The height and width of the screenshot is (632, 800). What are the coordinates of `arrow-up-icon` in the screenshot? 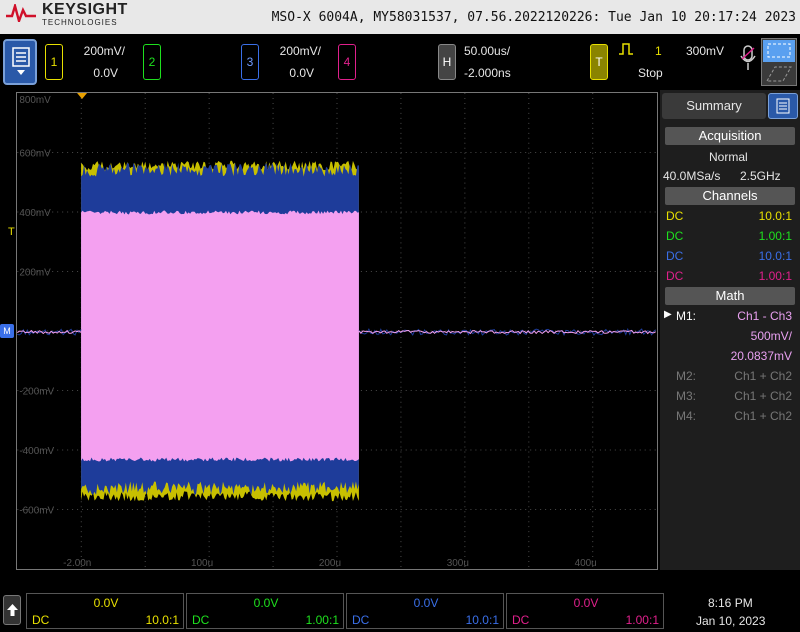 It's located at (12, 610).